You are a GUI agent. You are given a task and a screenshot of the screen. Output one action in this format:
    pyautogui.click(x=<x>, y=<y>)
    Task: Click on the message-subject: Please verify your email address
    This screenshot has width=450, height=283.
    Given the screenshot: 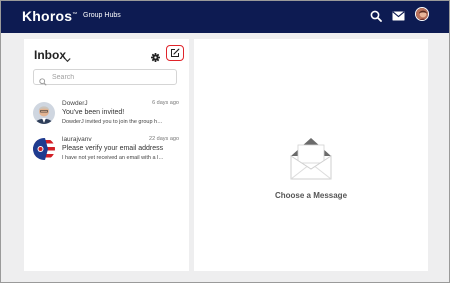 What is the action you would take?
    pyautogui.click(x=113, y=148)
    